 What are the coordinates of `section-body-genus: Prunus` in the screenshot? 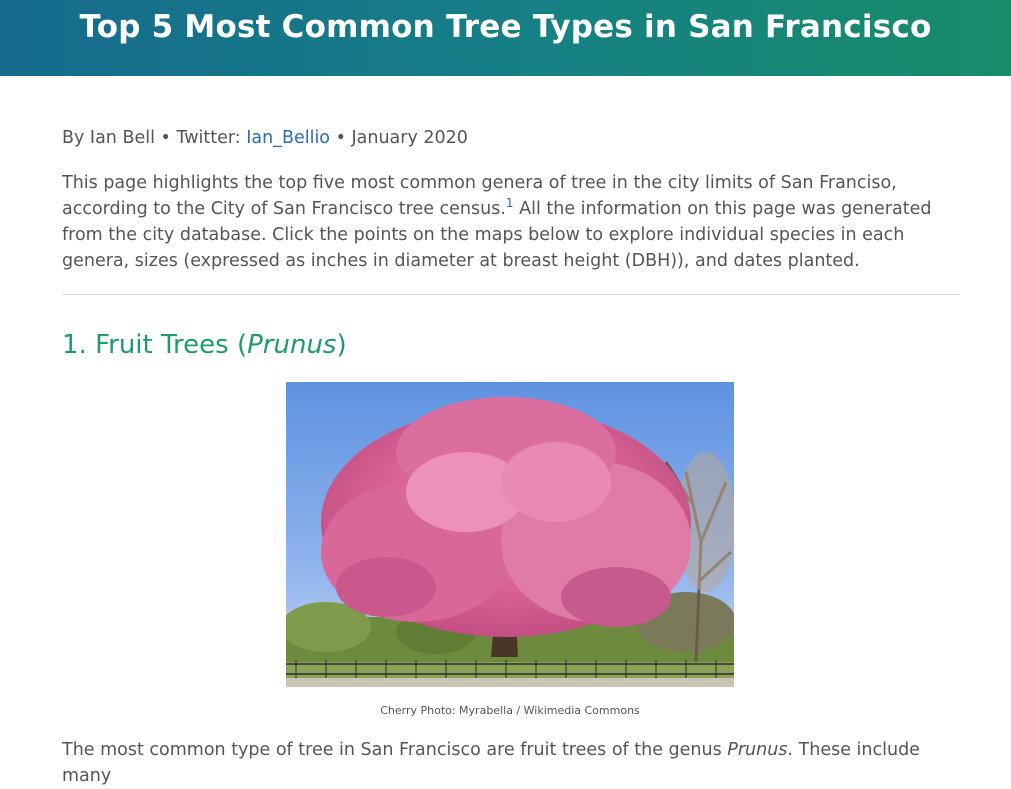 It's located at (757, 750).